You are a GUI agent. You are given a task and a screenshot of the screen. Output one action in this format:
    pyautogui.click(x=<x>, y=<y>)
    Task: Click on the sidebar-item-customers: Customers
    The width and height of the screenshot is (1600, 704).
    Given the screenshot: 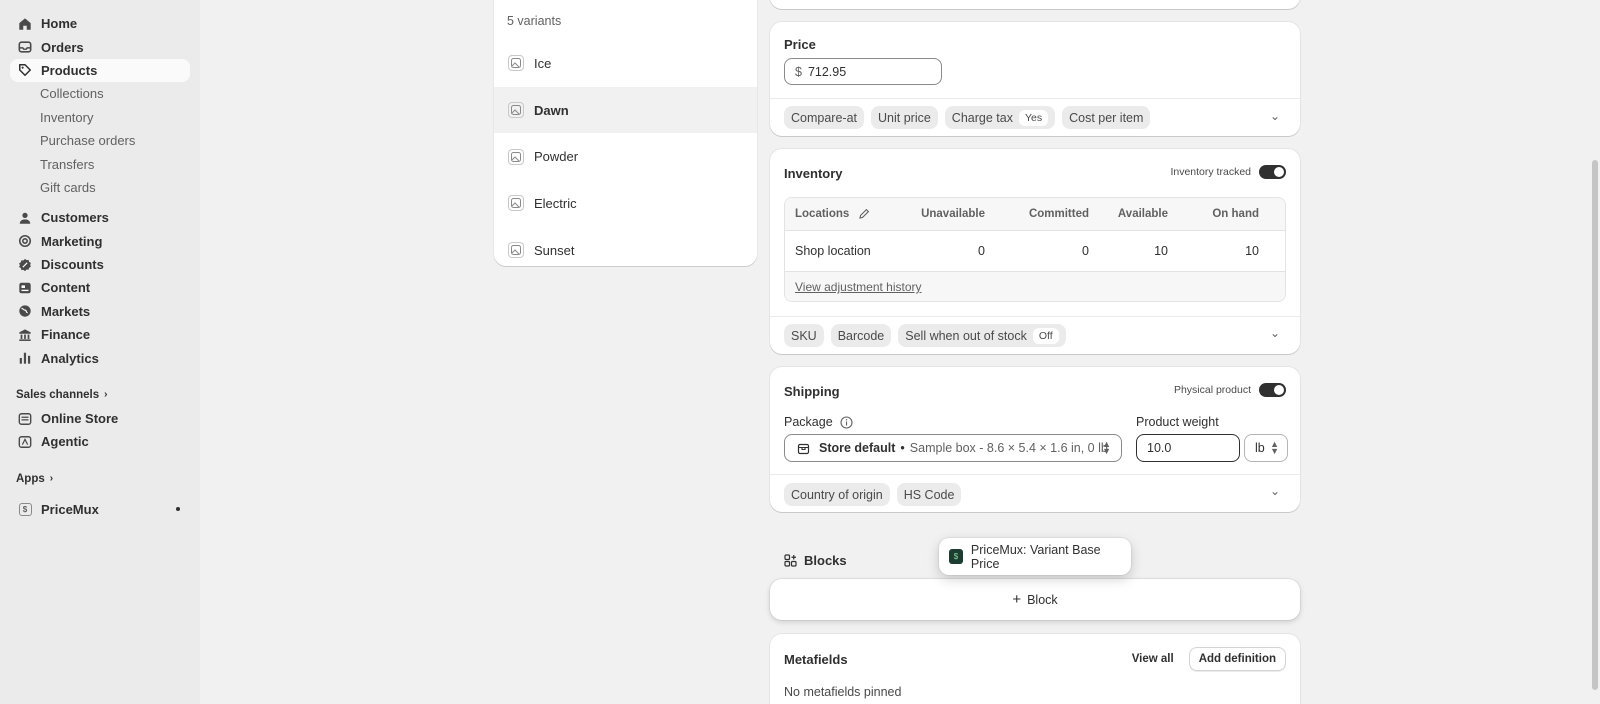 What is the action you would take?
    pyautogui.click(x=100, y=217)
    